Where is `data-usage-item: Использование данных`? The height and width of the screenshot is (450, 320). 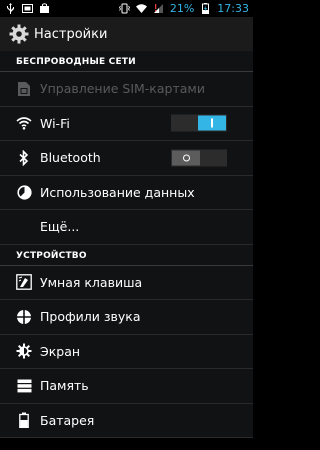 data-usage-item: Использование данных is located at coordinates (126, 193).